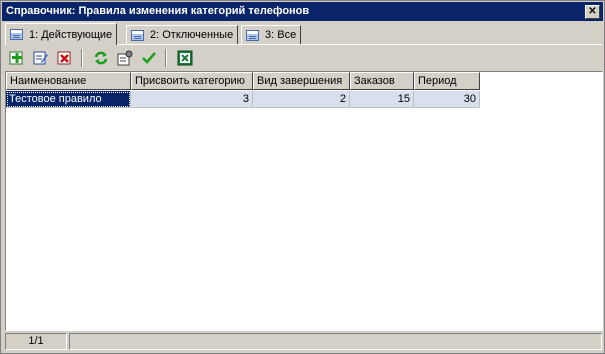  What do you see at coordinates (303, 34) in the screenshot?
I see `tab-strip: 1: Действующие 2: Отключенные 3: Все` at bounding box center [303, 34].